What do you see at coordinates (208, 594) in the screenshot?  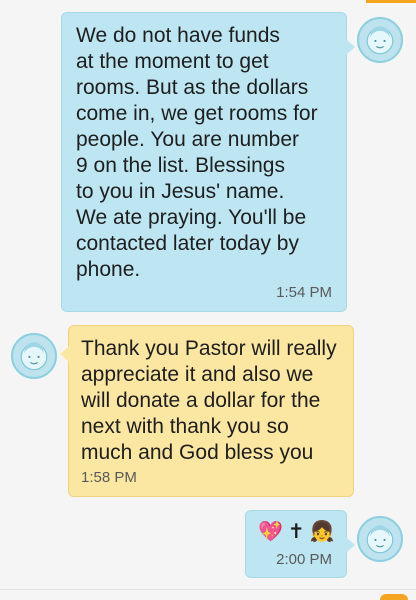 I see `bottom-divider` at bounding box center [208, 594].